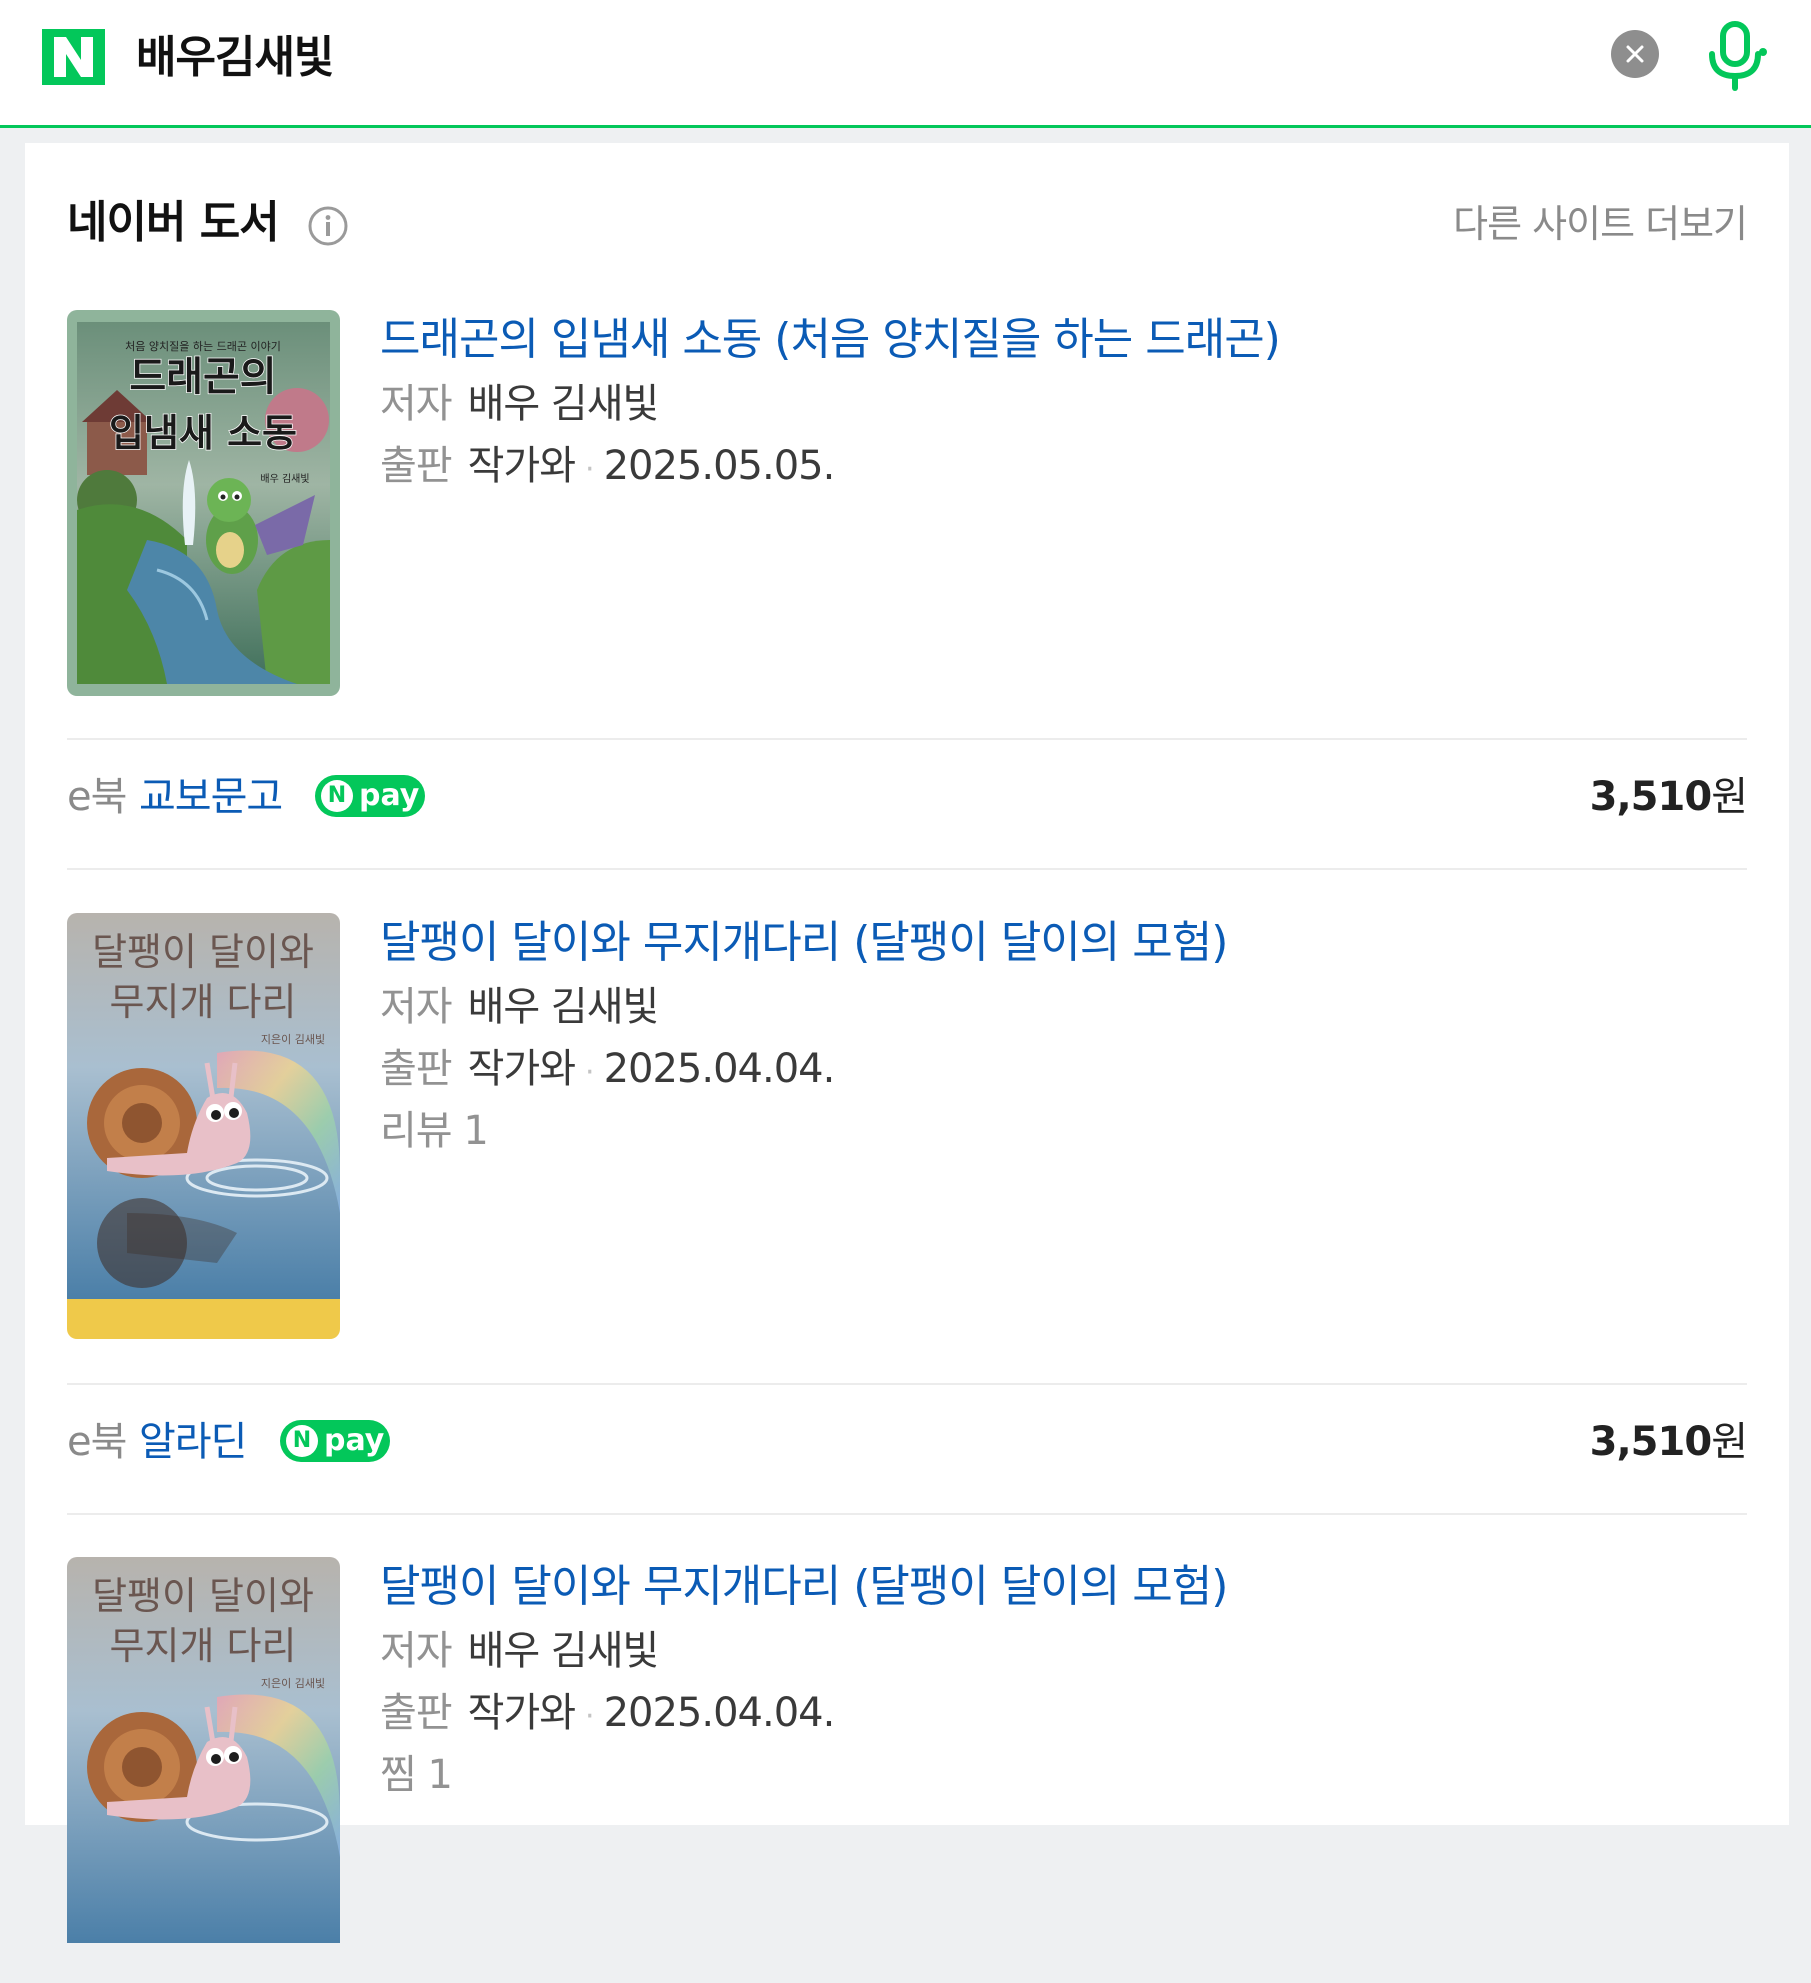 The height and width of the screenshot is (1983, 1811). What do you see at coordinates (1600, 224) in the screenshot?
I see `more-sites-link: 다른 사이트 더보기` at bounding box center [1600, 224].